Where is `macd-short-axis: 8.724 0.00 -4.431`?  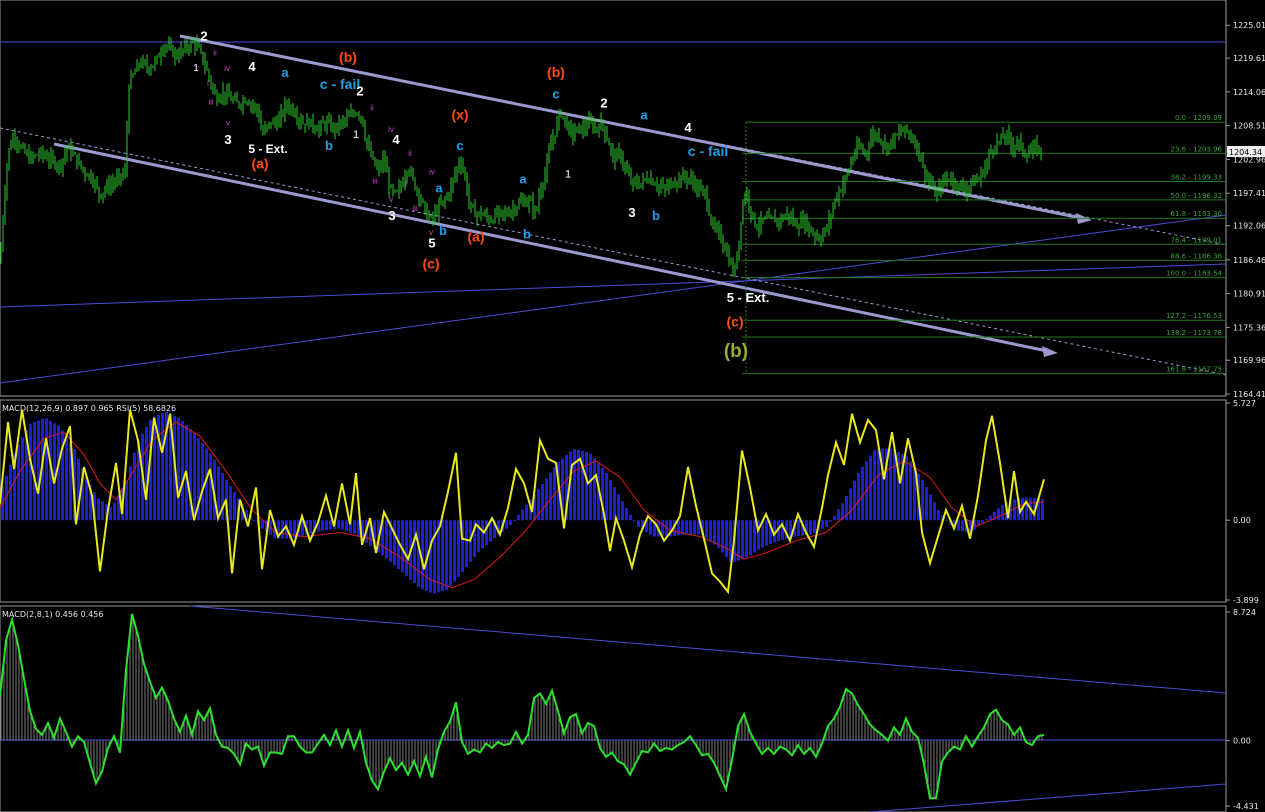
macd-short-axis: 8.724 0.00 -4.431 is located at coordinates (1242, 709).